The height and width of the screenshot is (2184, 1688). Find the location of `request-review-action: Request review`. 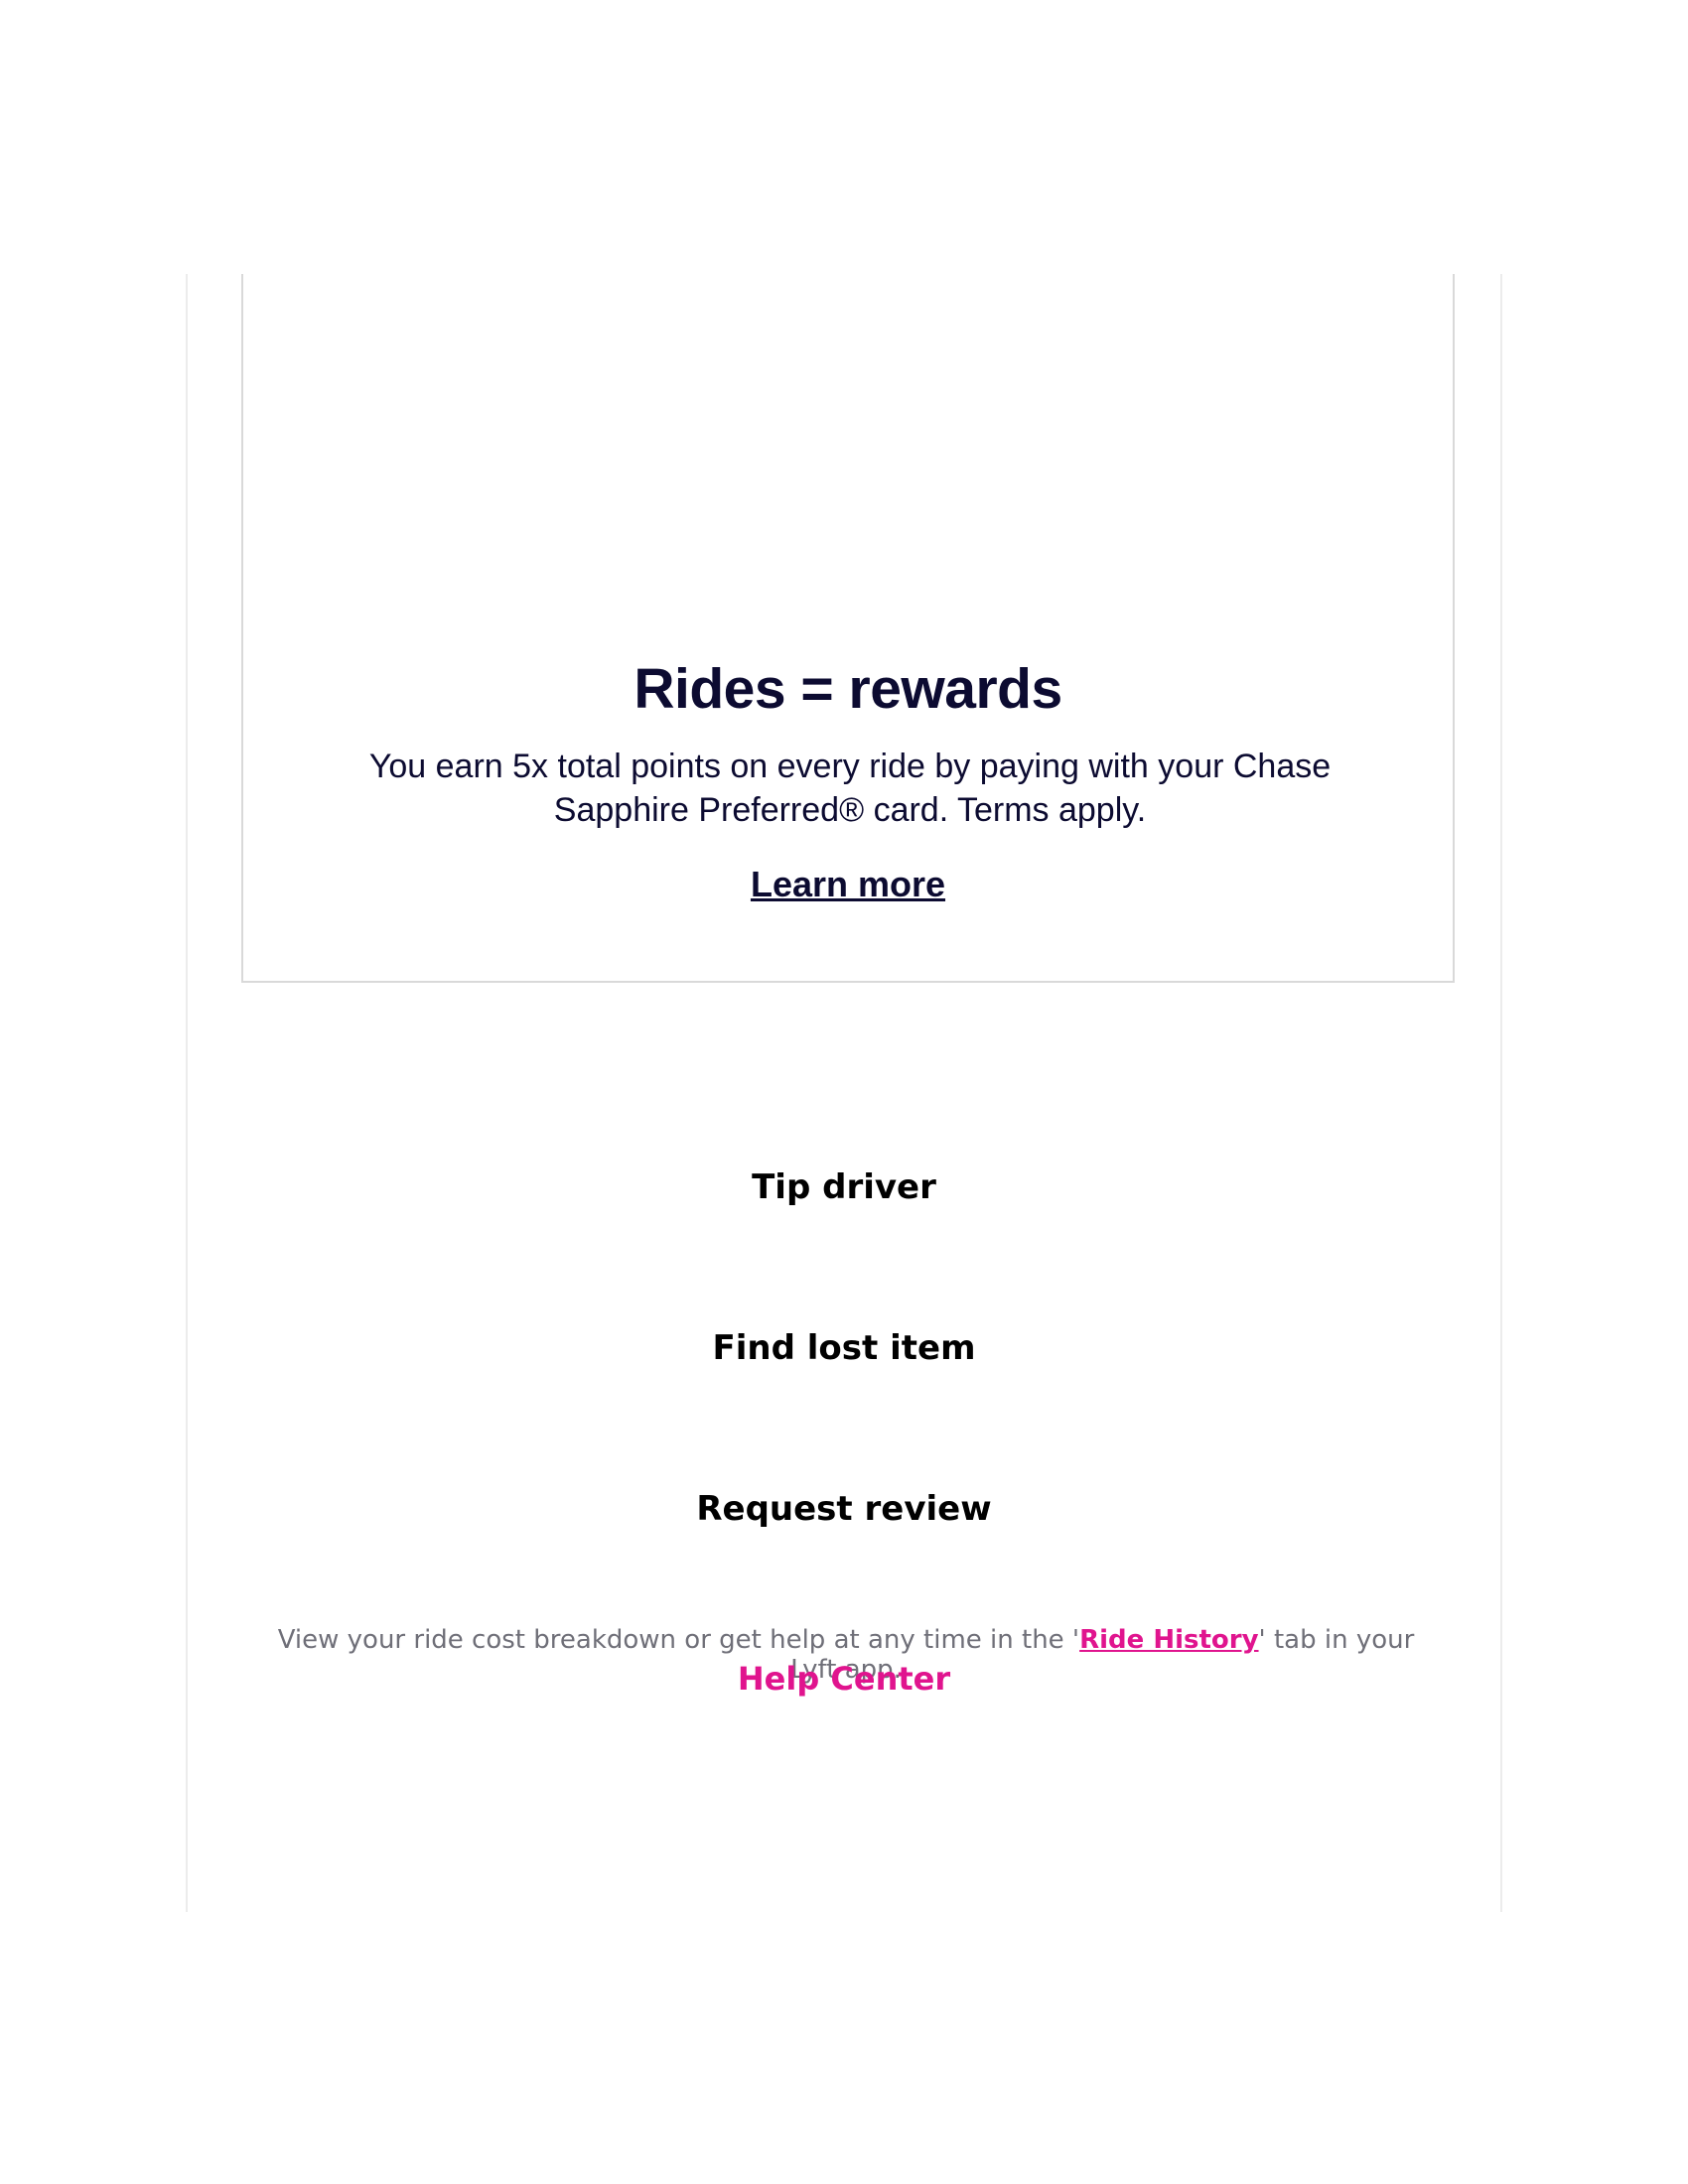

request-review-action: Request review is located at coordinates (844, 1509).